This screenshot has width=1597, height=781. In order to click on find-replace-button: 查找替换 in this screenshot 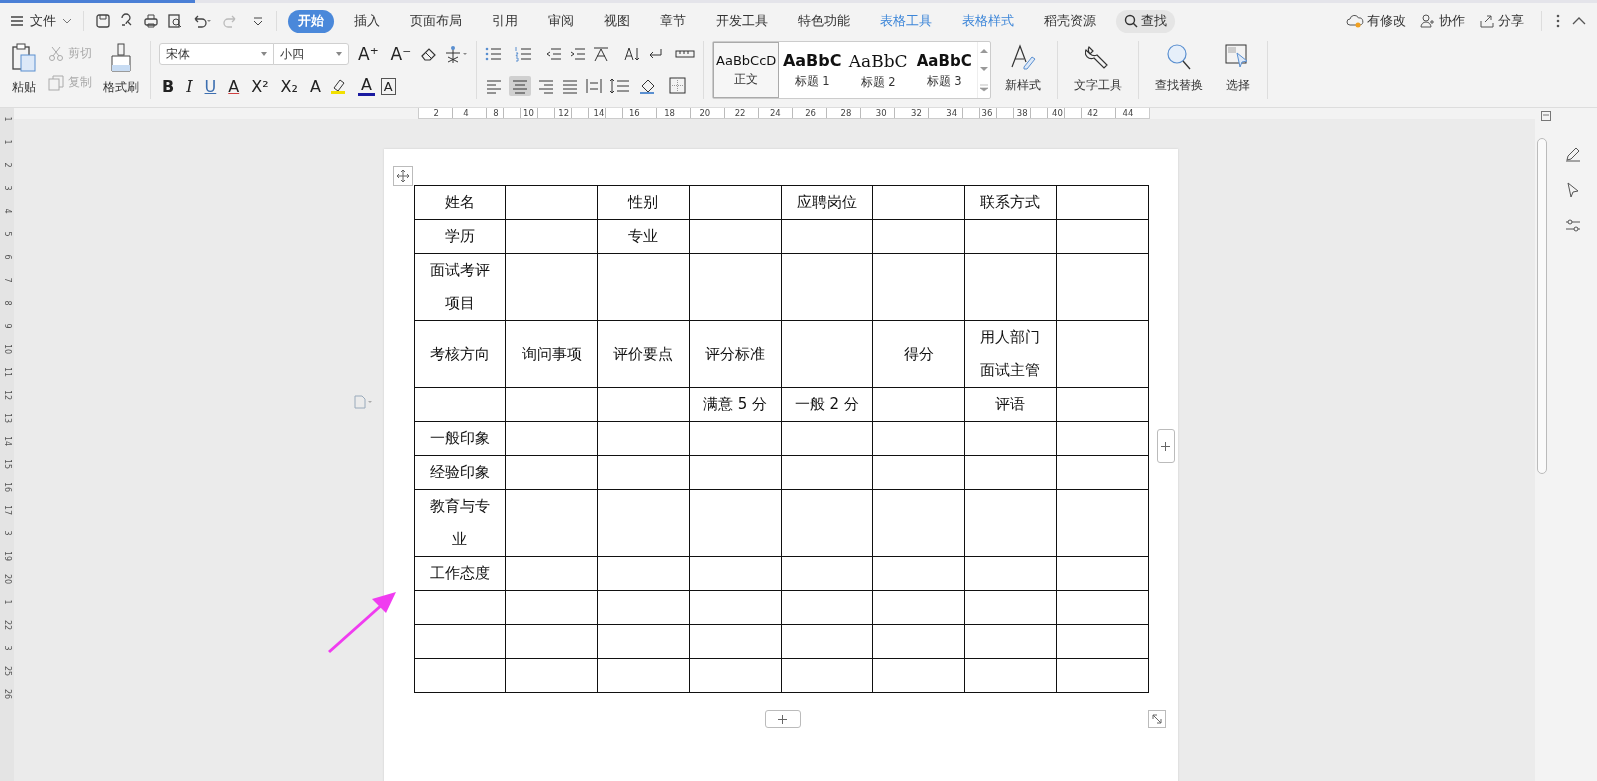, I will do `click(1179, 68)`.